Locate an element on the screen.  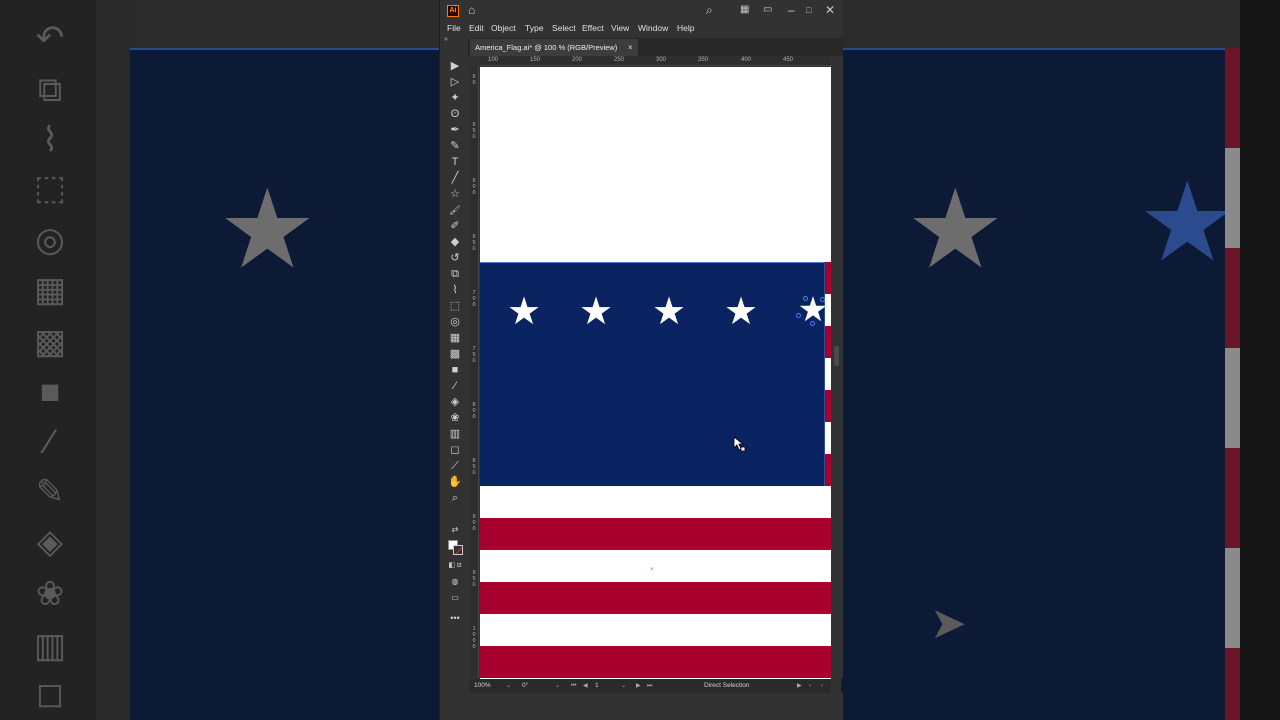
free-transform-tool-icon: ⬚ is located at coordinates (455, 306).